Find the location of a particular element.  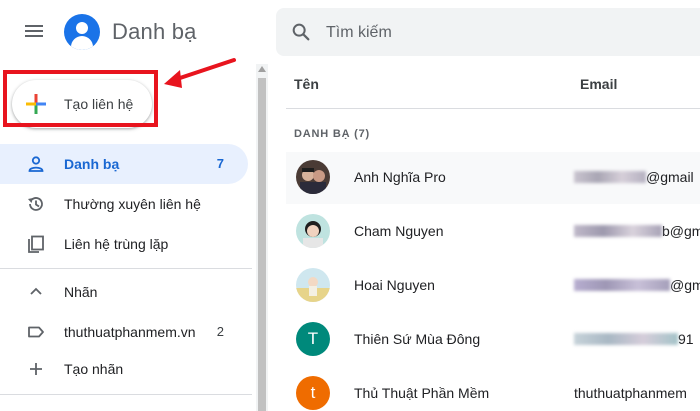

create-contact-button: Tạo liên hệ is located at coordinates (82, 104).